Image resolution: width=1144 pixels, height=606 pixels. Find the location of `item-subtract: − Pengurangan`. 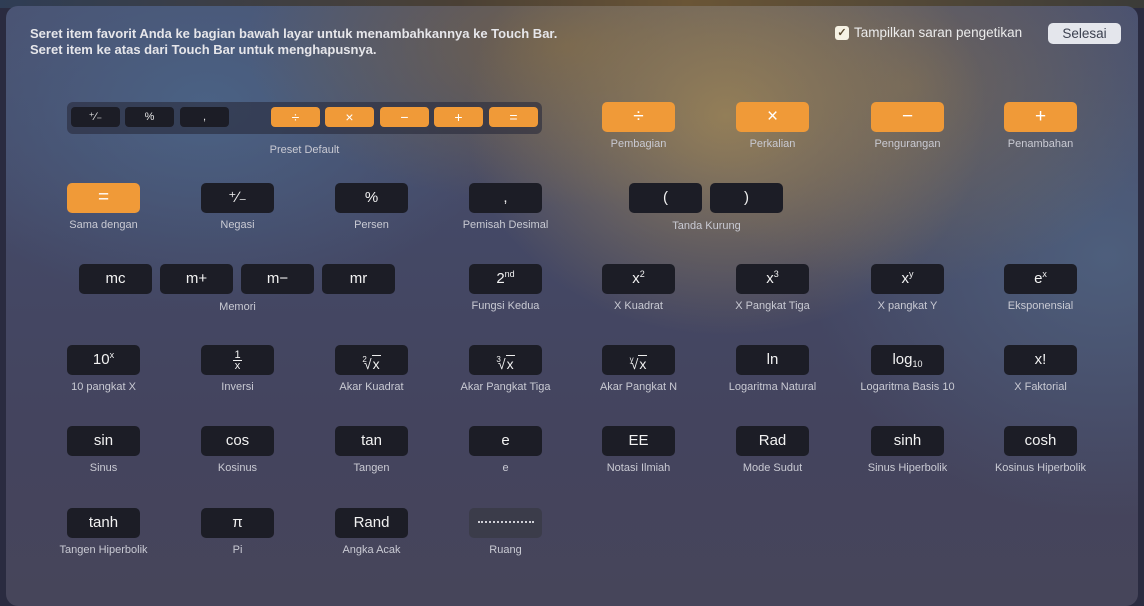

item-subtract: − Pengurangan is located at coordinates (907, 126).